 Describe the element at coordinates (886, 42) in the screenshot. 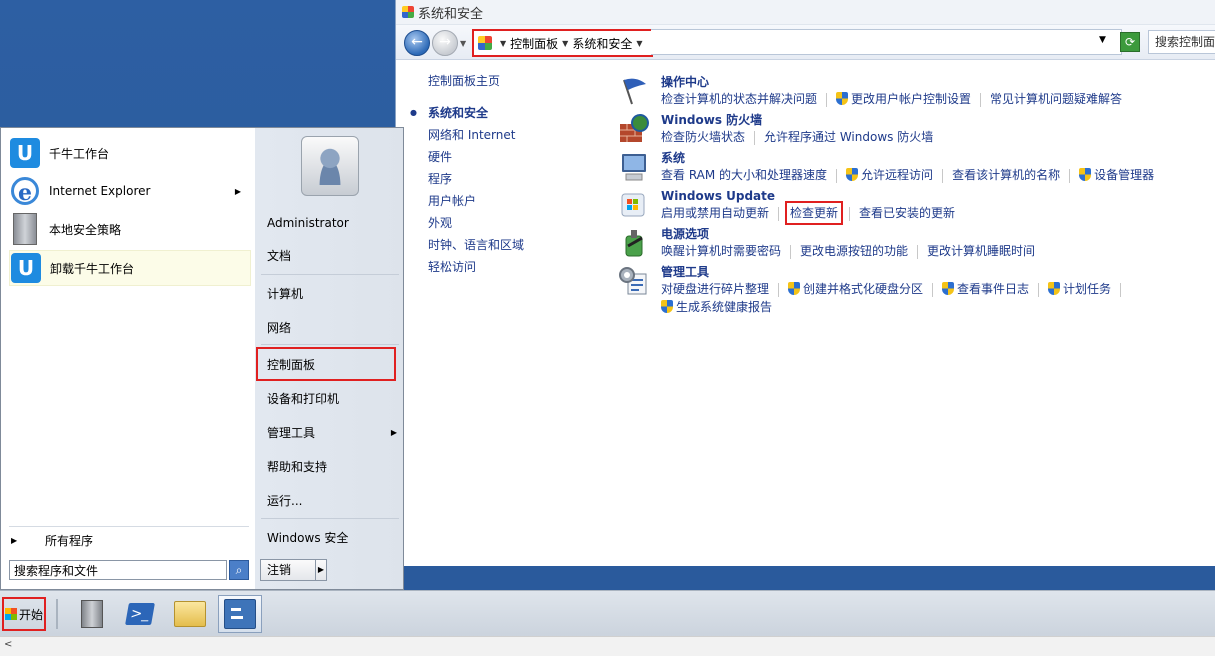

I see `address-bar-field` at that location.